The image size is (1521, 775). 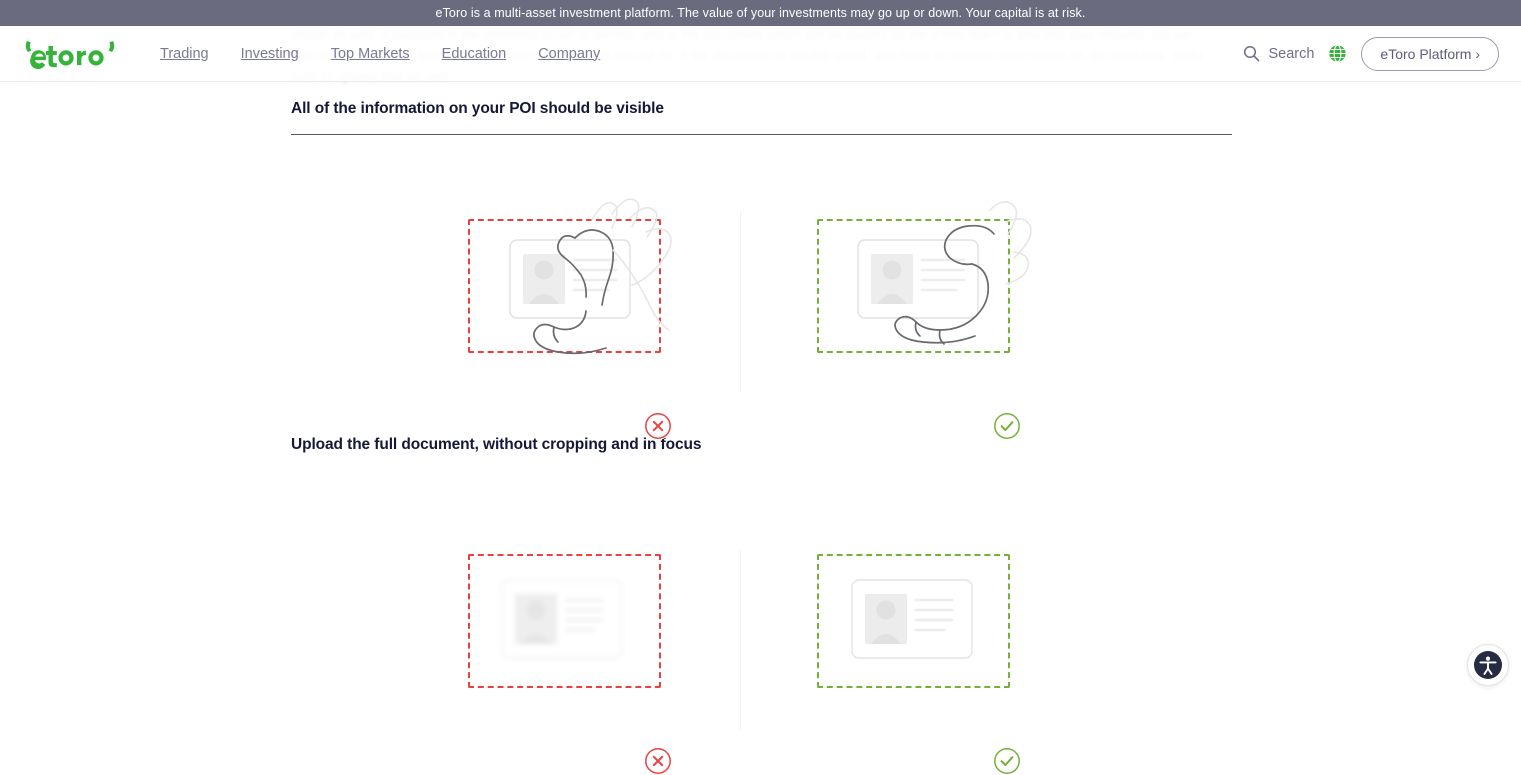 What do you see at coordinates (1291, 54) in the screenshot?
I see `search-label: Search` at bounding box center [1291, 54].